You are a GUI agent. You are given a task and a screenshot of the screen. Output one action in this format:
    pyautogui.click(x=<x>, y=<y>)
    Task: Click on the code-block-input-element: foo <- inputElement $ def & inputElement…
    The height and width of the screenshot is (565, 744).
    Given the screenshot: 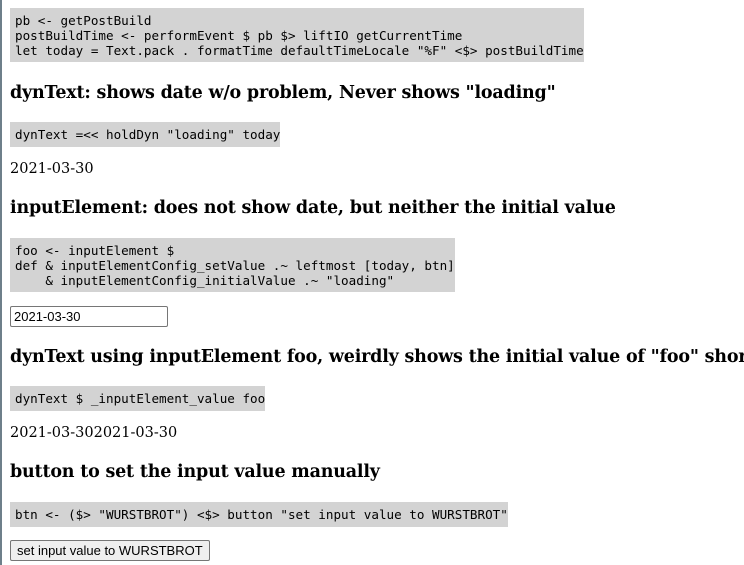 What is the action you would take?
    pyautogui.click(x=232, y=265)
    